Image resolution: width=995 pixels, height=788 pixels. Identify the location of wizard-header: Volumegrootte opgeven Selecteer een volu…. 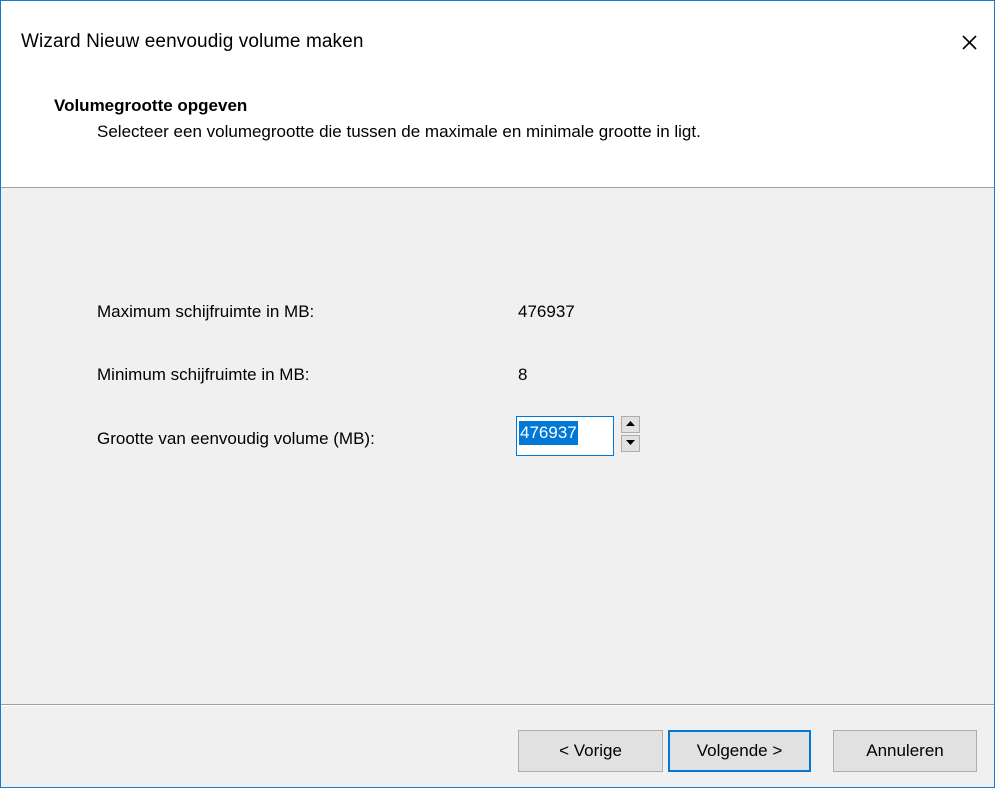
(497, 136).